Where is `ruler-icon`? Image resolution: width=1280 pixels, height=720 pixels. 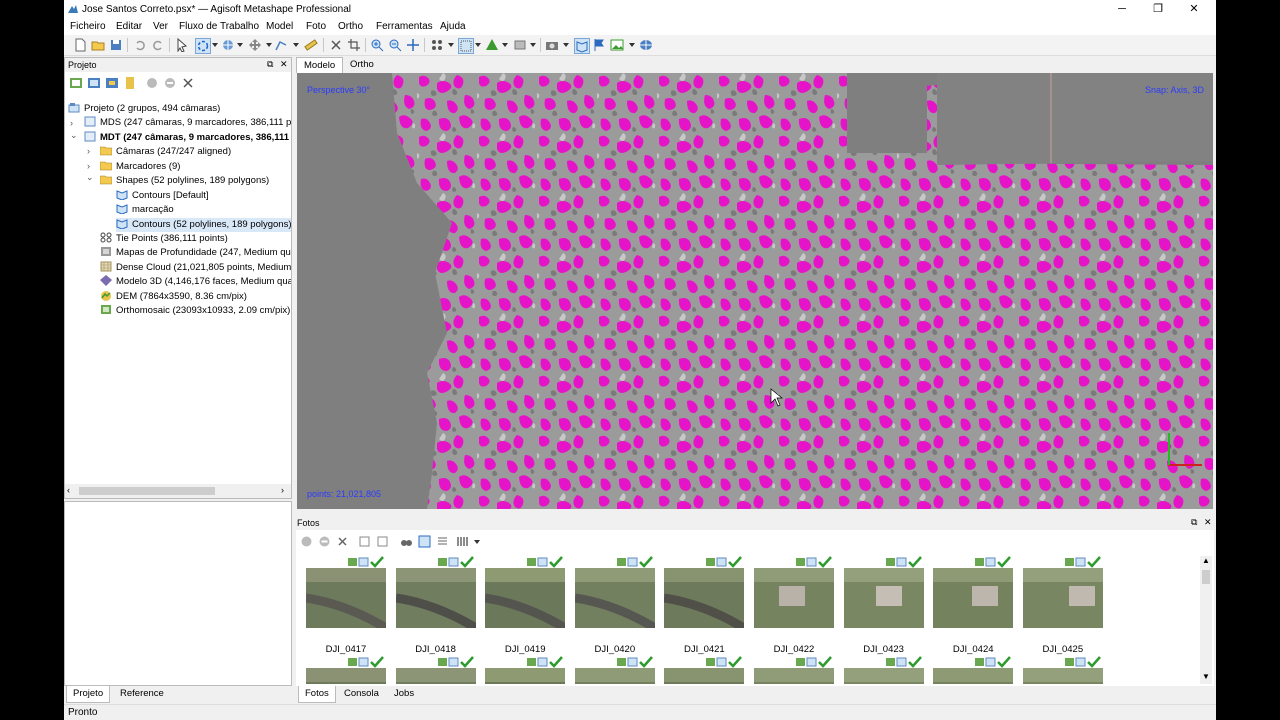 ruler-icon is located at coordinates (311, 45).